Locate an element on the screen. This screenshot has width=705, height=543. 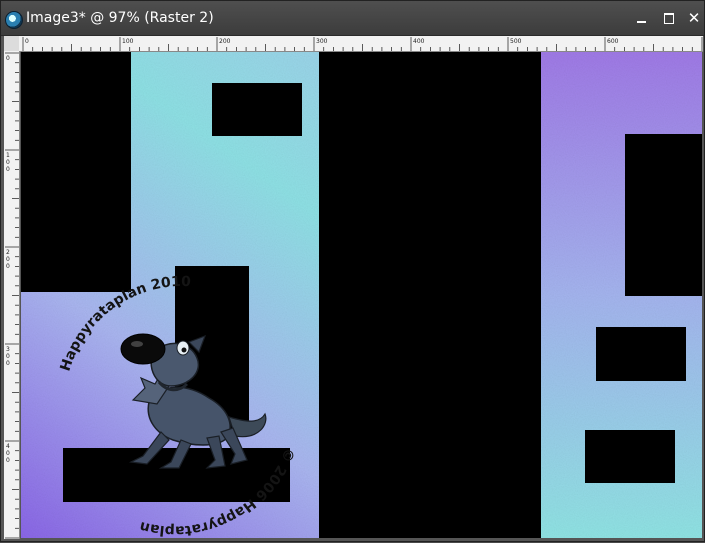
ruler-label: 1 is located at coordinates (8, 155).